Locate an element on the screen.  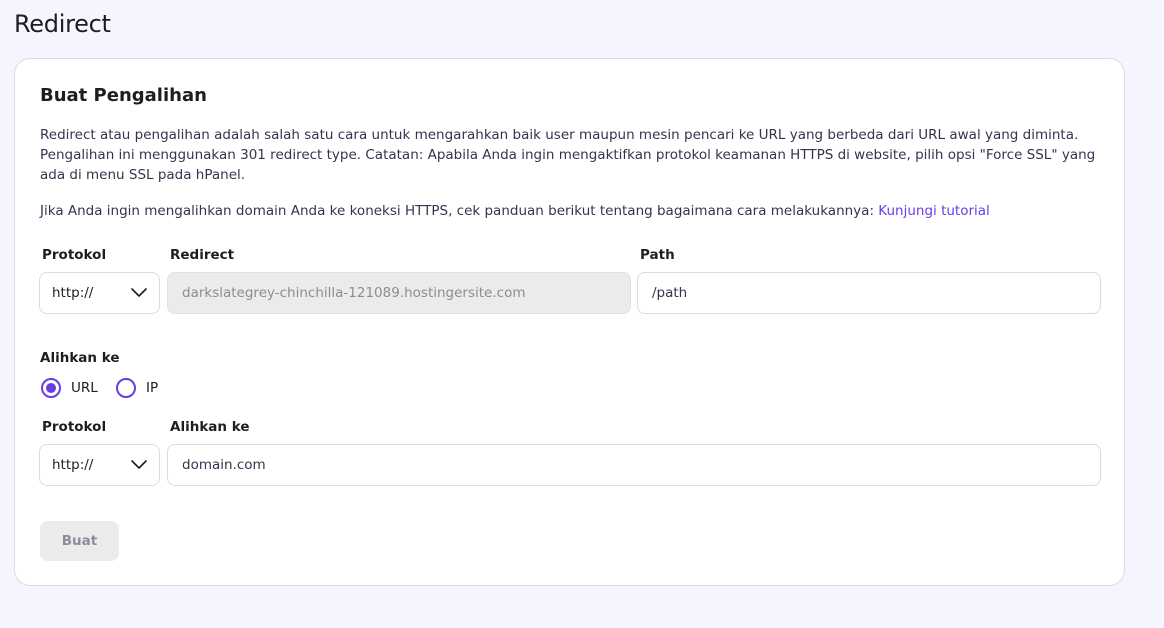
radio-ip is located at coordinates (126, 388).